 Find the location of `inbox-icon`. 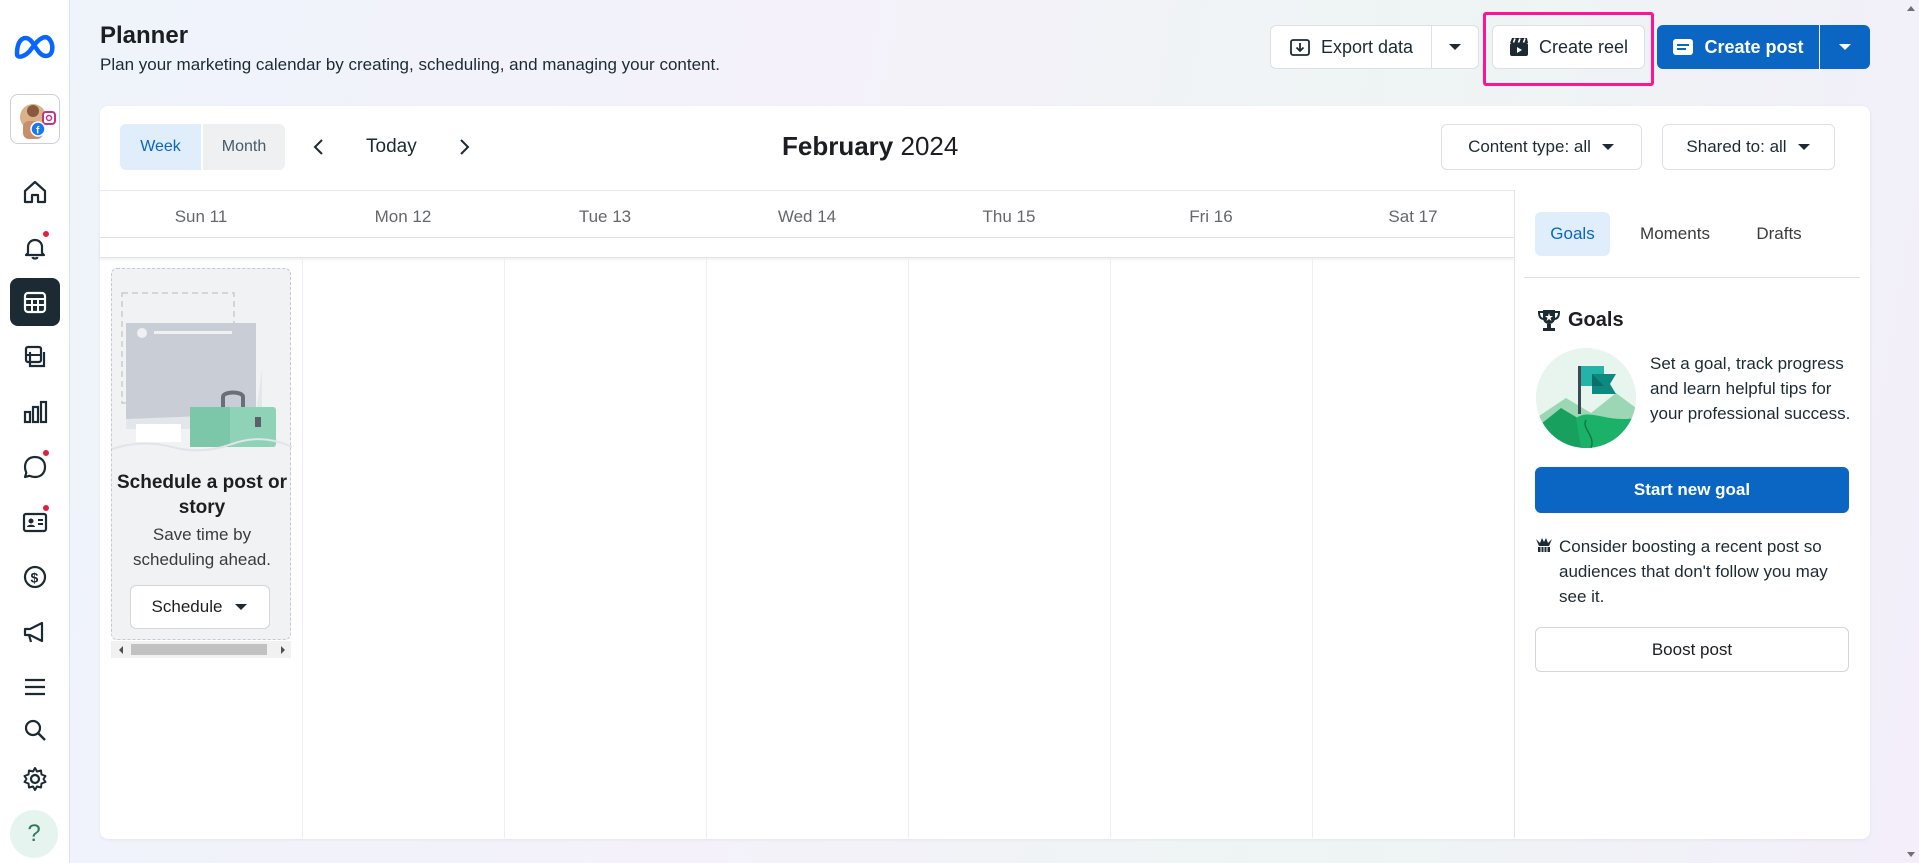

inbox-icon is located at coordinates (35, 467).